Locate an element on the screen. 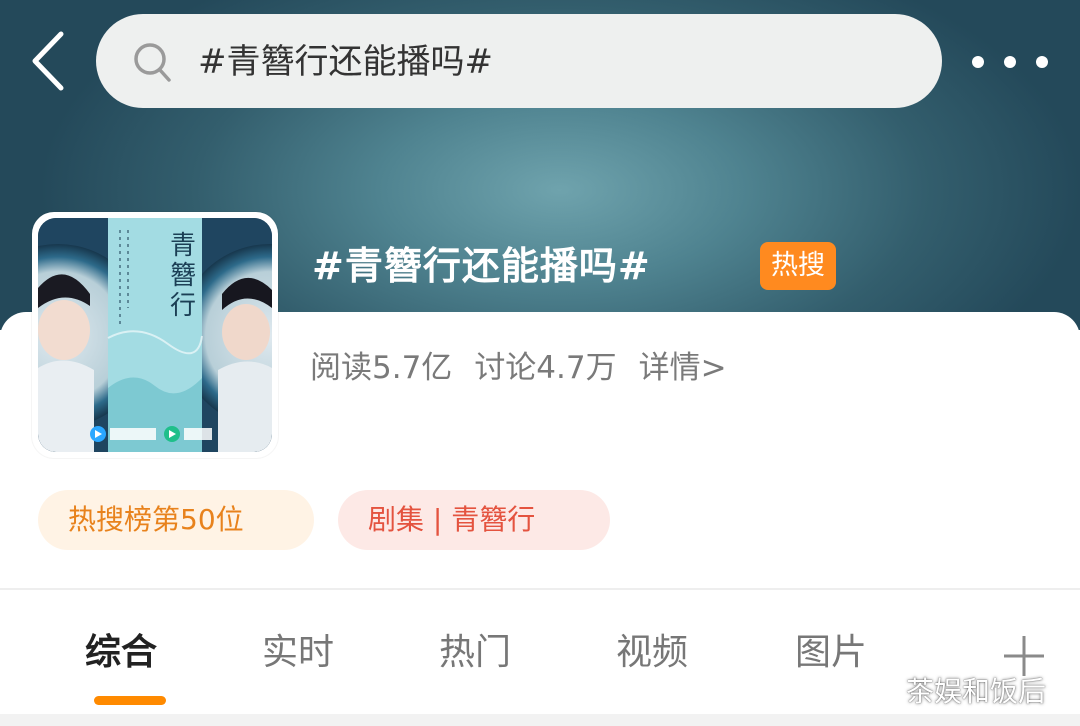  chevron-left-icon is located at coordinates (48, 61).